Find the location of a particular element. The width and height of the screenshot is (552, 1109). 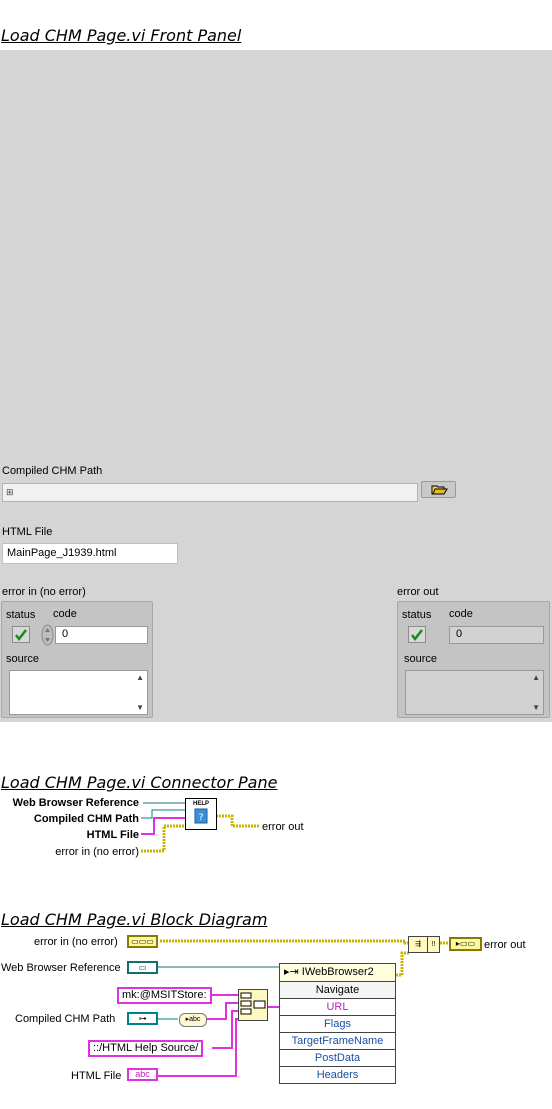

bd-error-out-terminal: ▸▭▭ is located at coordinates (465, 944).